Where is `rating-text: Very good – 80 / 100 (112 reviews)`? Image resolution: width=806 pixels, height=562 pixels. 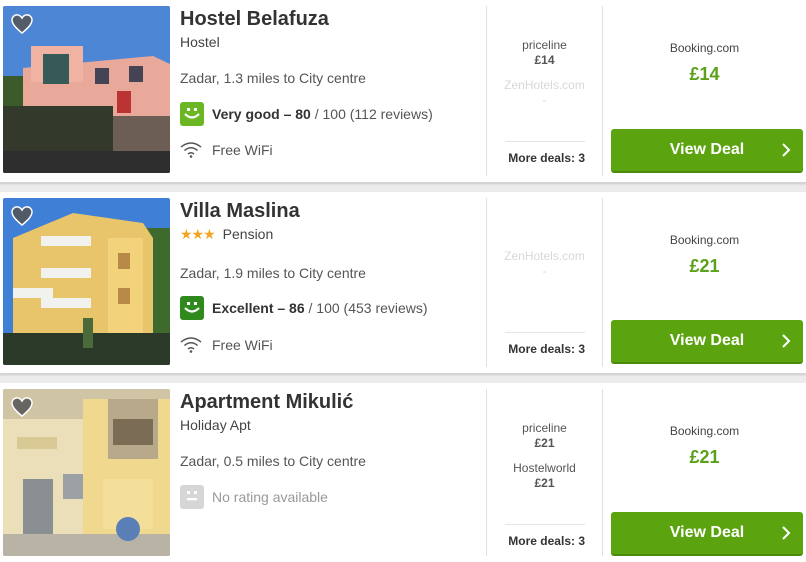
rating-text: Very good – 80 / 100 (112 reviews) is located at coordinates (322, 114).